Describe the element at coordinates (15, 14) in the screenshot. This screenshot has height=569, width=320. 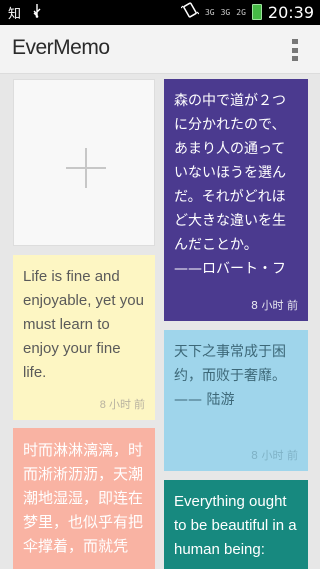
I see `notification-text: 知` at that location.